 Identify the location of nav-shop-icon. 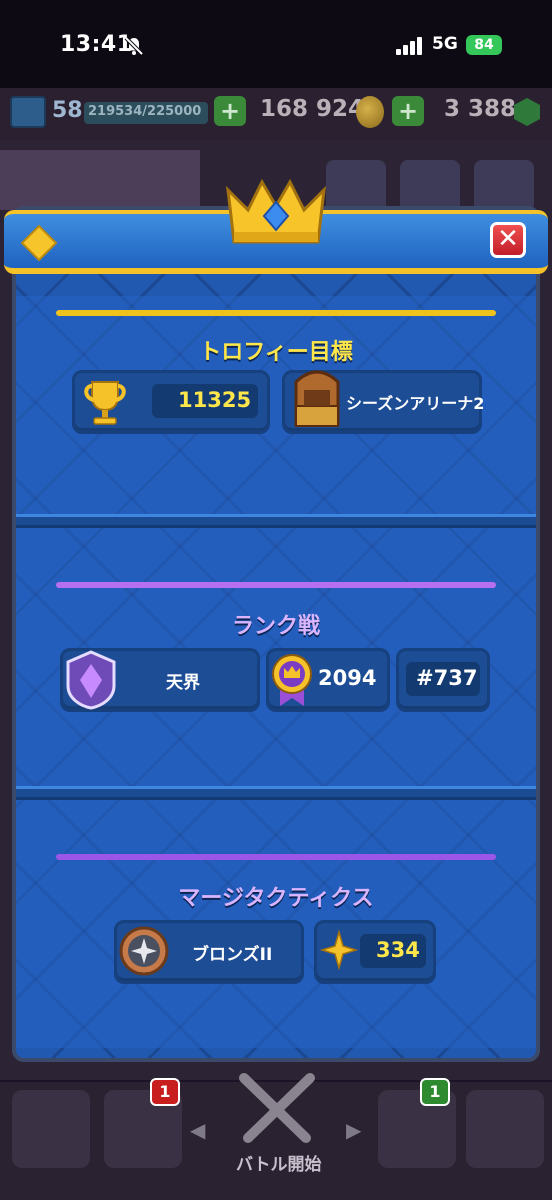
(51, 1129).